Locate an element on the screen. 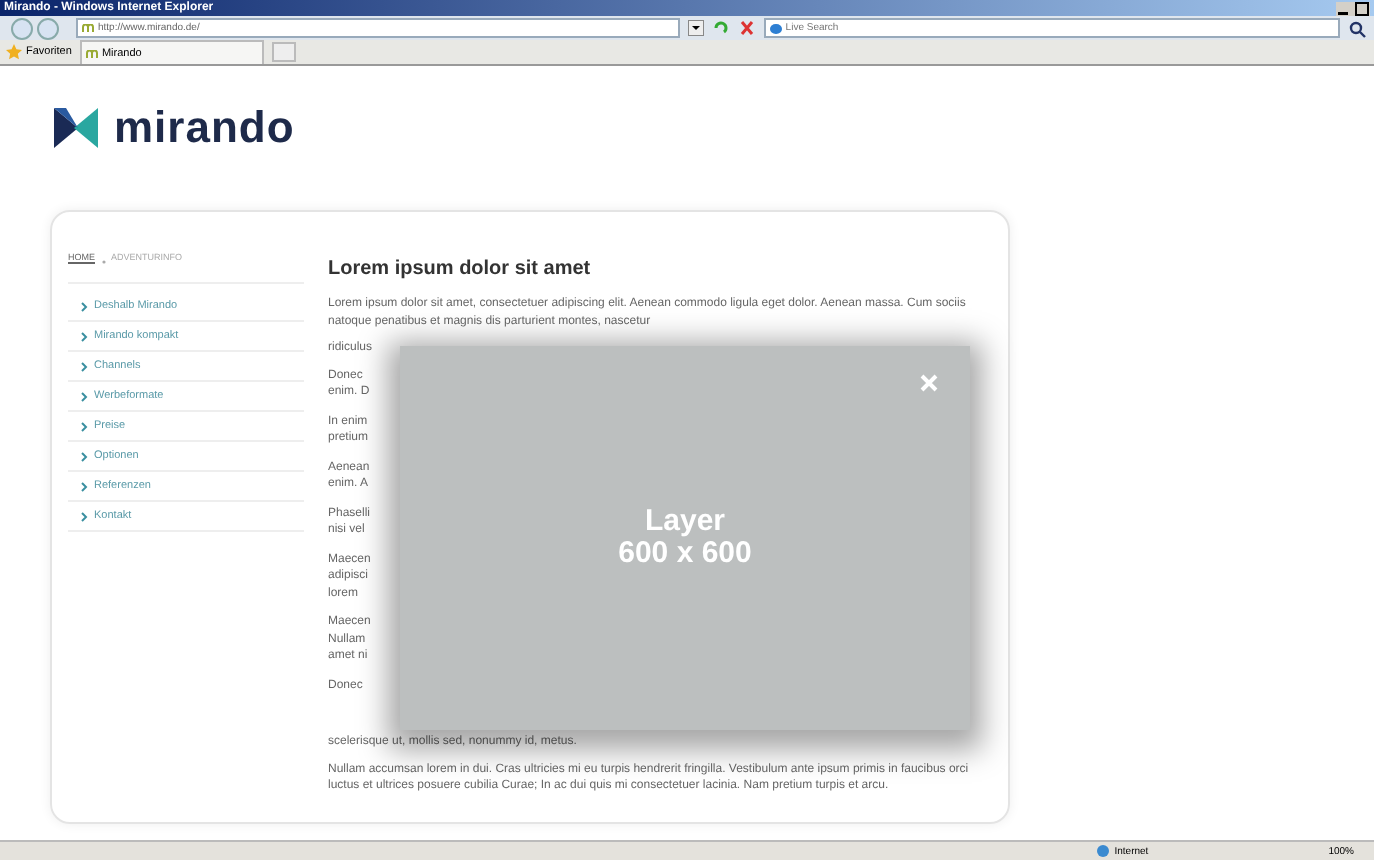 The height and width of the screenshot is (860, 1374). star-icon is located at coordinates (14, 52).